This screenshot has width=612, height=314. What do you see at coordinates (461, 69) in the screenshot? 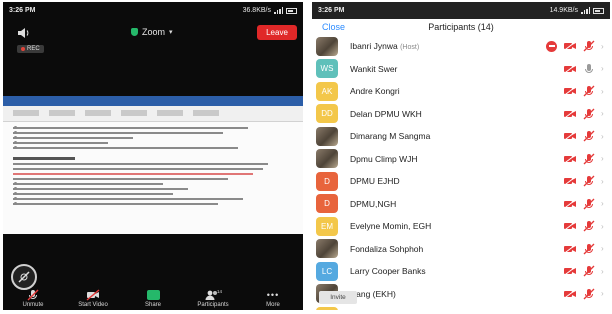
I see `participant-row: WS Wankit Swer ›` at bounding box center [461, 69].